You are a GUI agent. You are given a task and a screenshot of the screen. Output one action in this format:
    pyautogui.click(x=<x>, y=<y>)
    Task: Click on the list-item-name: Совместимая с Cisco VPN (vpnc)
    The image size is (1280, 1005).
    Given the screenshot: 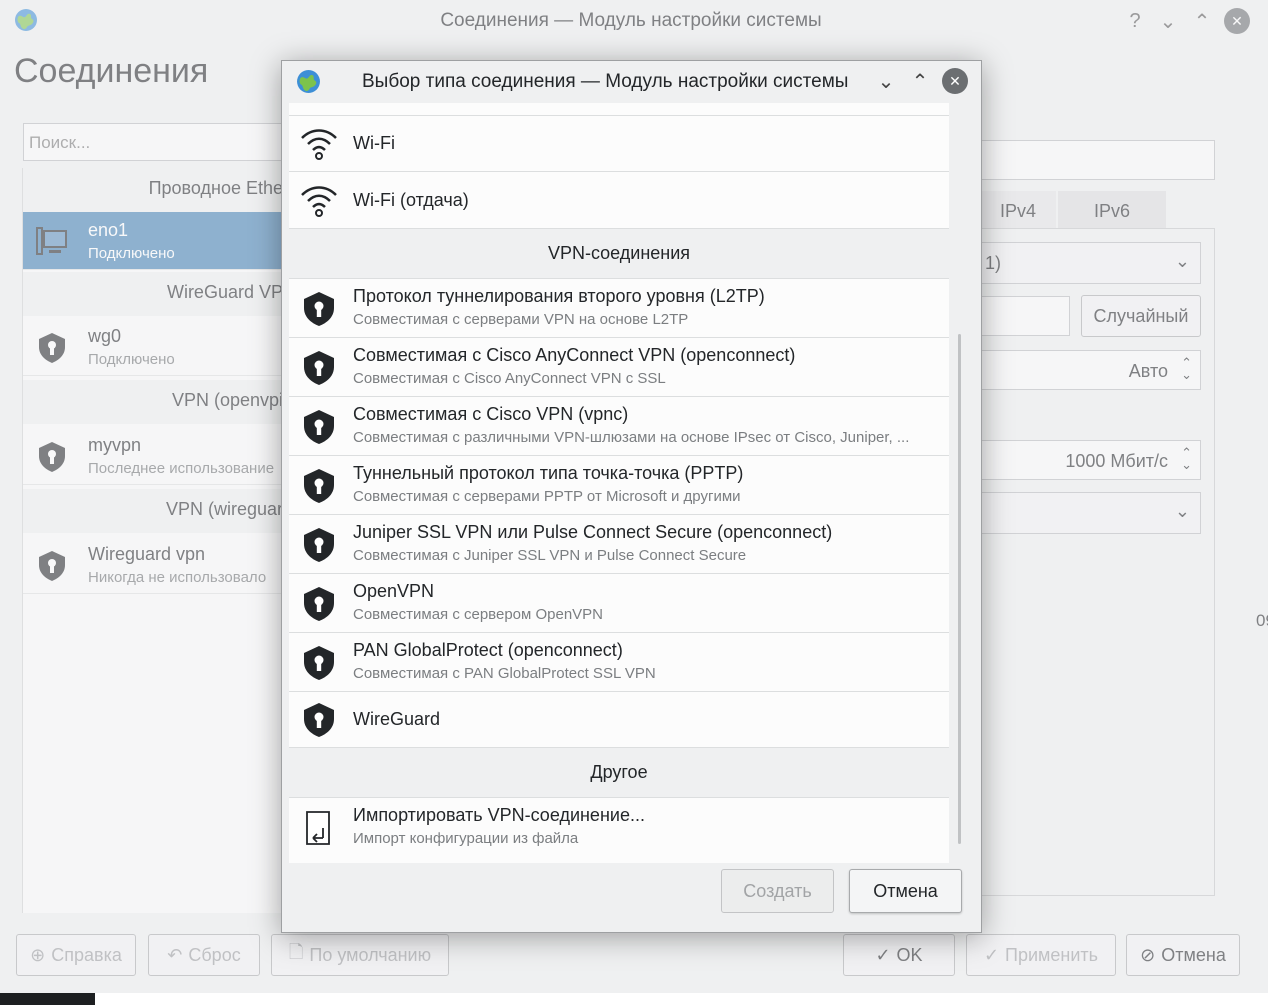 What is the action you would take?
    pyautogui.click(x=491, y=414)
    